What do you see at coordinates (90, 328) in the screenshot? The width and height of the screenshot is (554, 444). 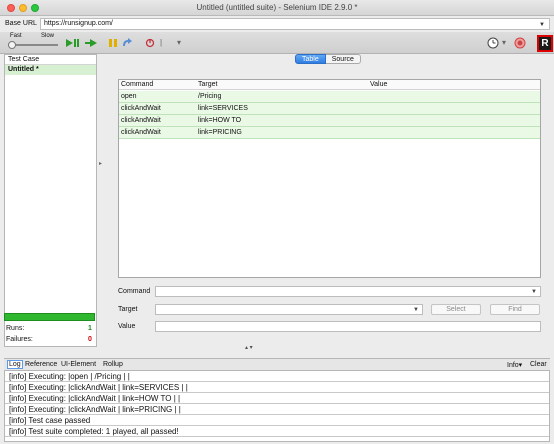 I see `runs-value: 1` at bounding box center [90, 328].